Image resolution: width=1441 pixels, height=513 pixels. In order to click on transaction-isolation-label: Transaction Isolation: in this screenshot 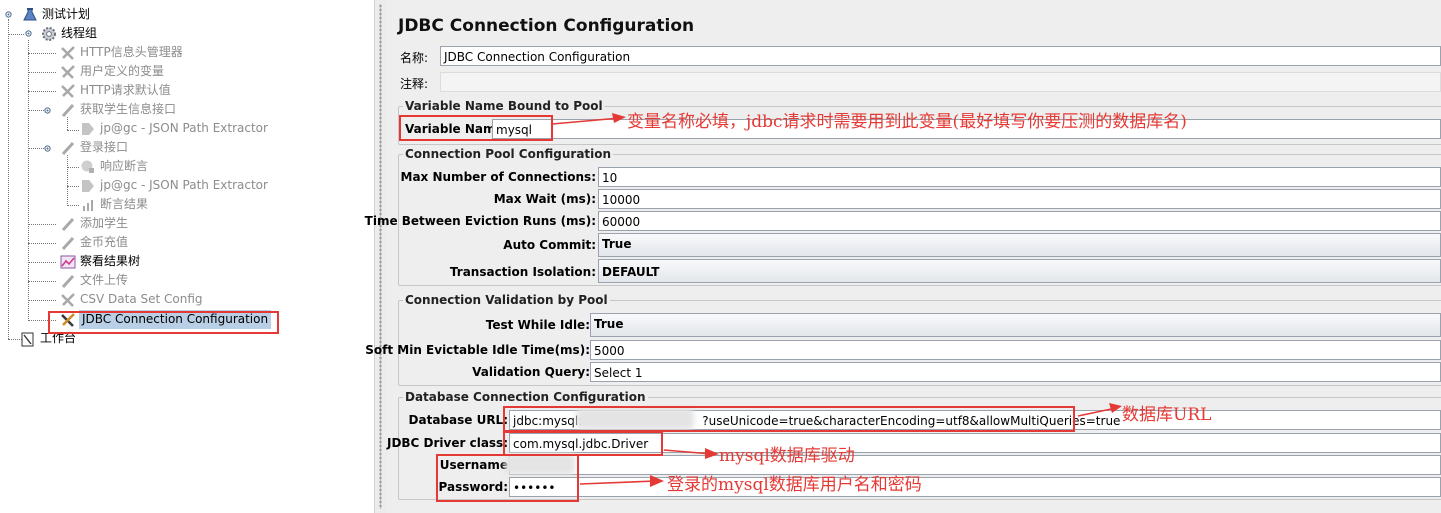, I will do `click(522, 272)`.